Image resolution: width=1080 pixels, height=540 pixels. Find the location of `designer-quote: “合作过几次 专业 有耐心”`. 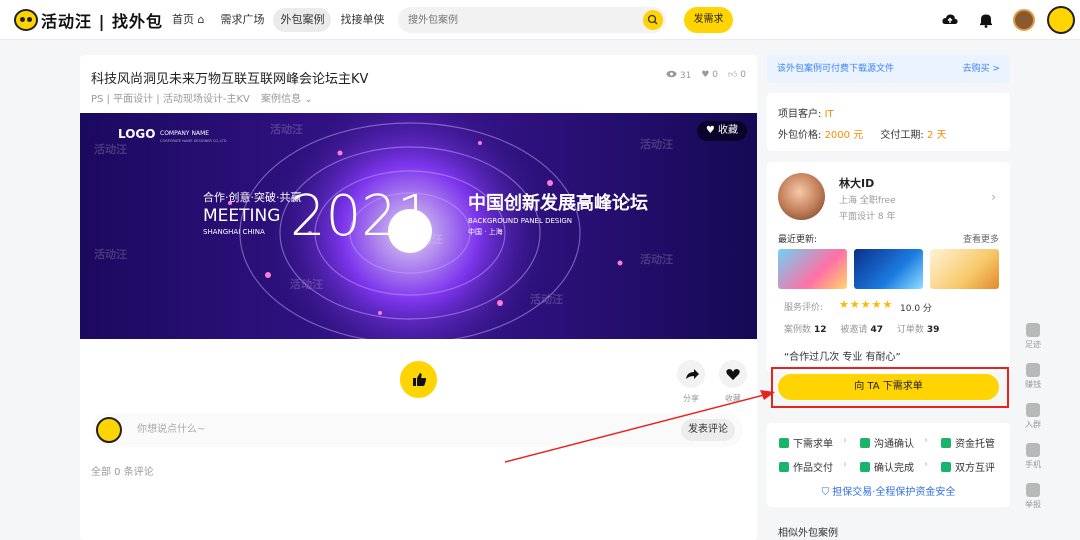

designer-quote: “合作过几次 专业 有耐心” is located at coordinates (842, 357).